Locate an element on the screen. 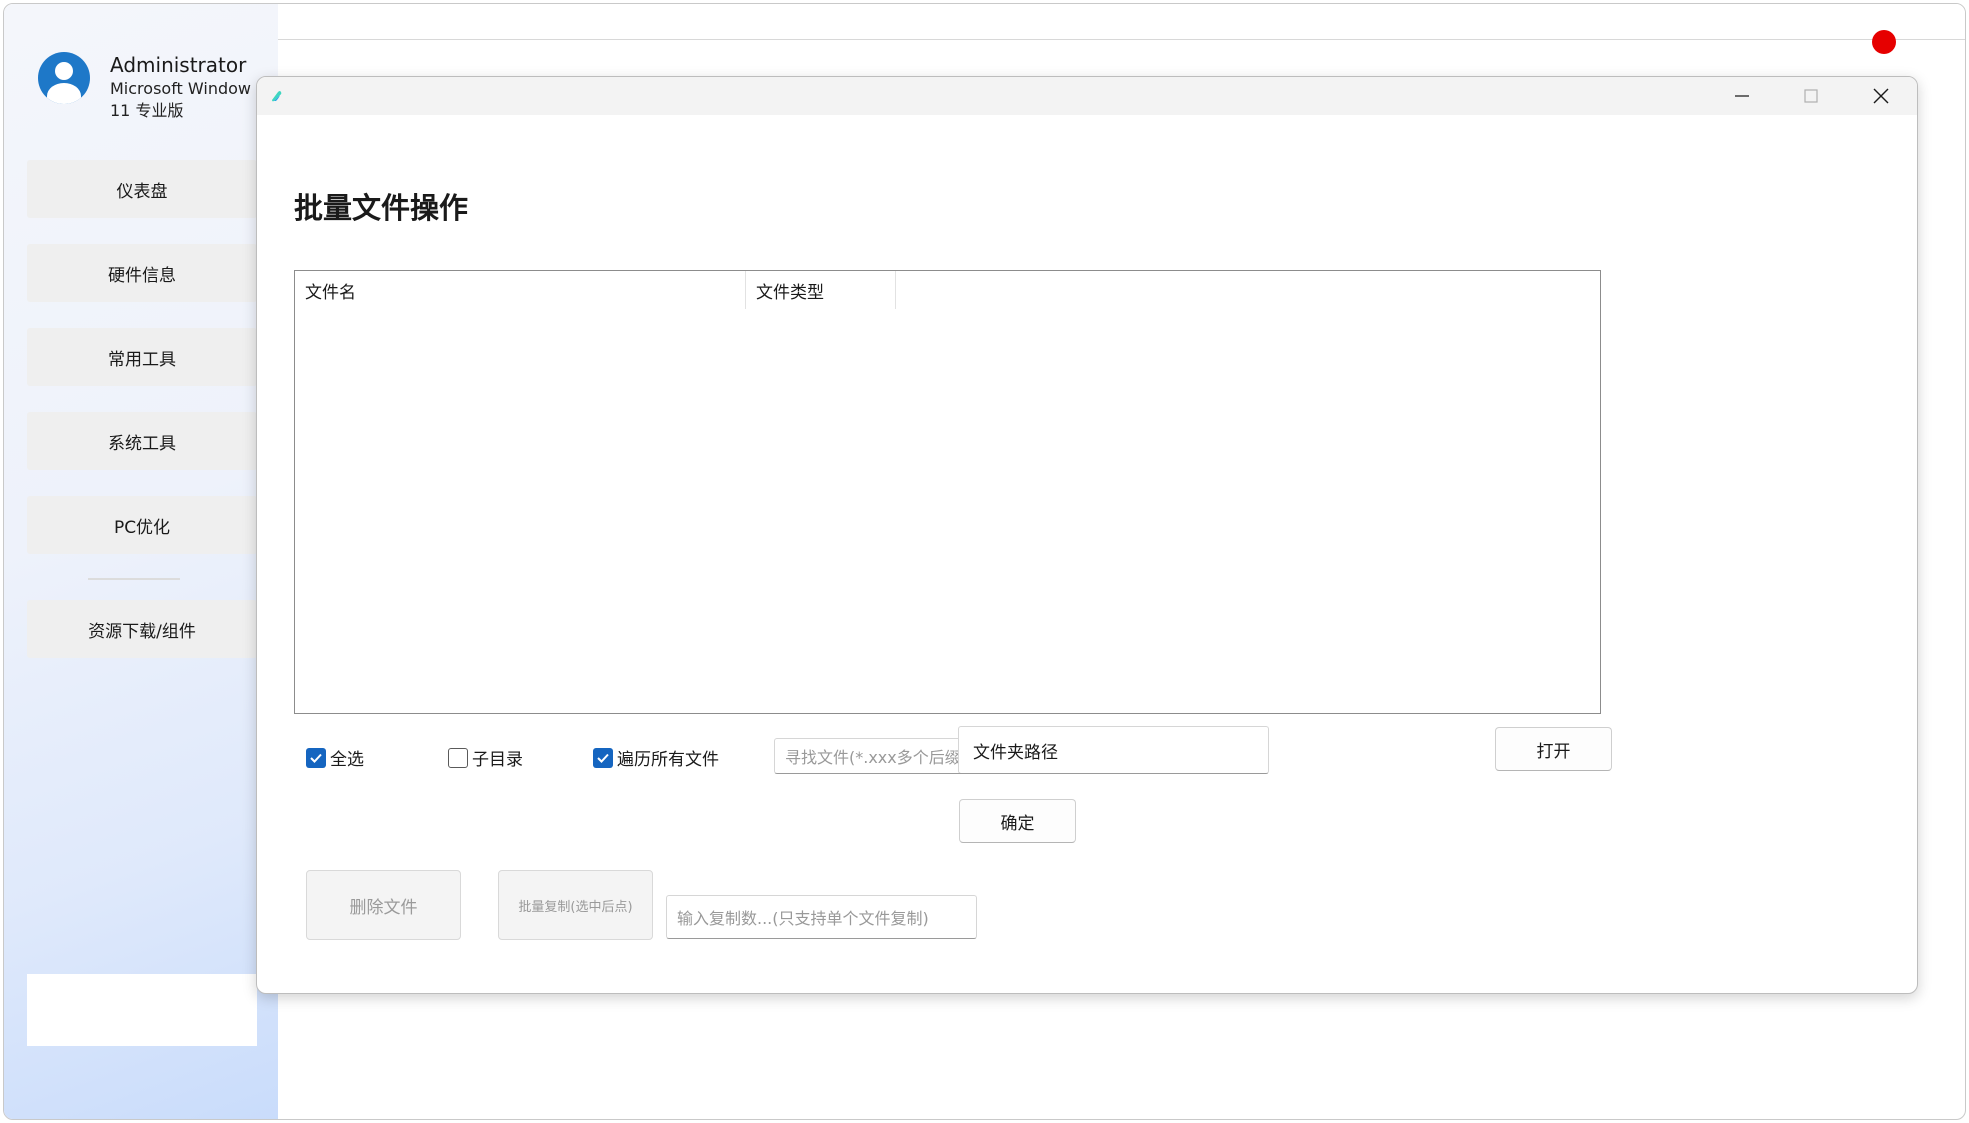 Image resolution: width=1969 pixels, height=1123 pixels. close-icon is located at coordinates (1881, 96).